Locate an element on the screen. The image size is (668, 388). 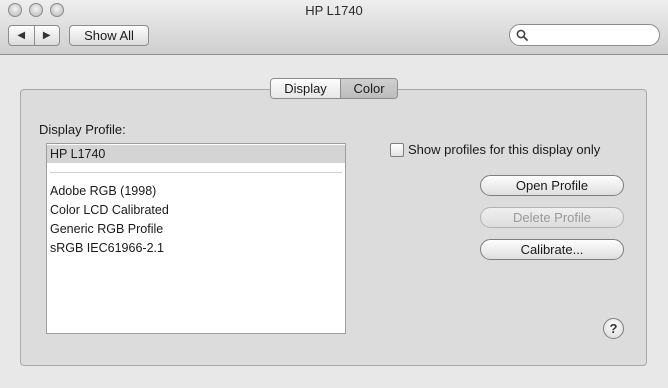
window-title: HP L1740 is located at coordinates (334, 10).